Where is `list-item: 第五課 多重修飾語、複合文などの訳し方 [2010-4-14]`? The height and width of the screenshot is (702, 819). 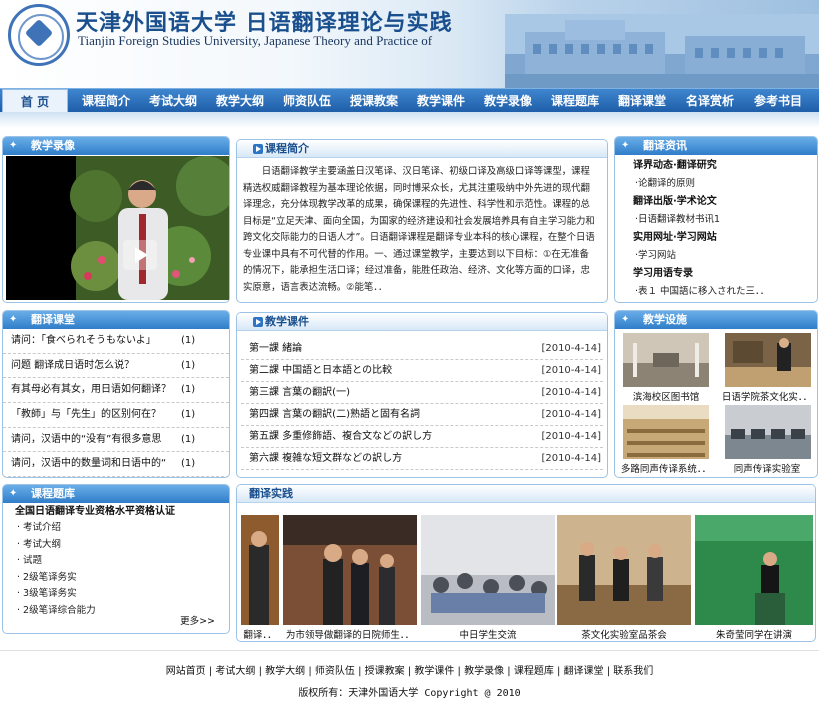
list-item: 第五課 多重修飾語、複合文などの訳し方 [2010-4-14] is located at coordinates (422, 437).